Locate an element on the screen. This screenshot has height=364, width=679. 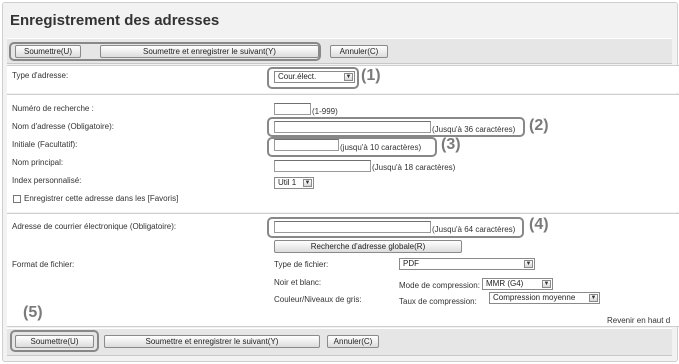
search-number-label: Numéro de recherche : is located at coordinates (53, 108).